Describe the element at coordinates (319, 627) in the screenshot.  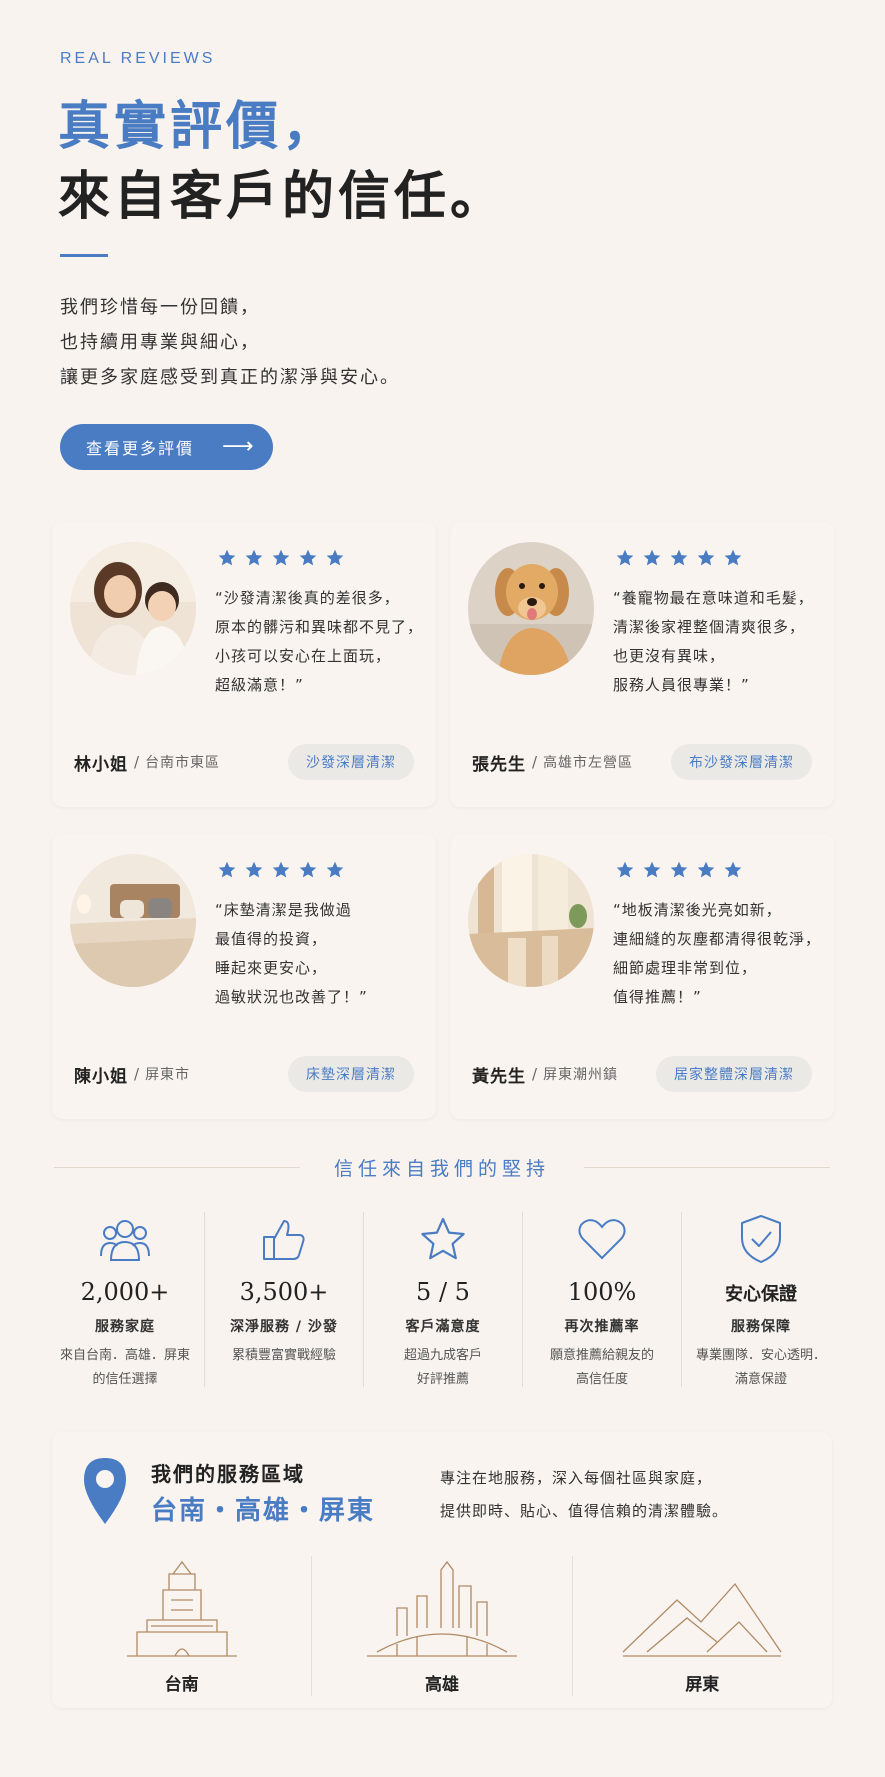
I see `quote-line: 原本的髒污和異味都不見了，` at that location.